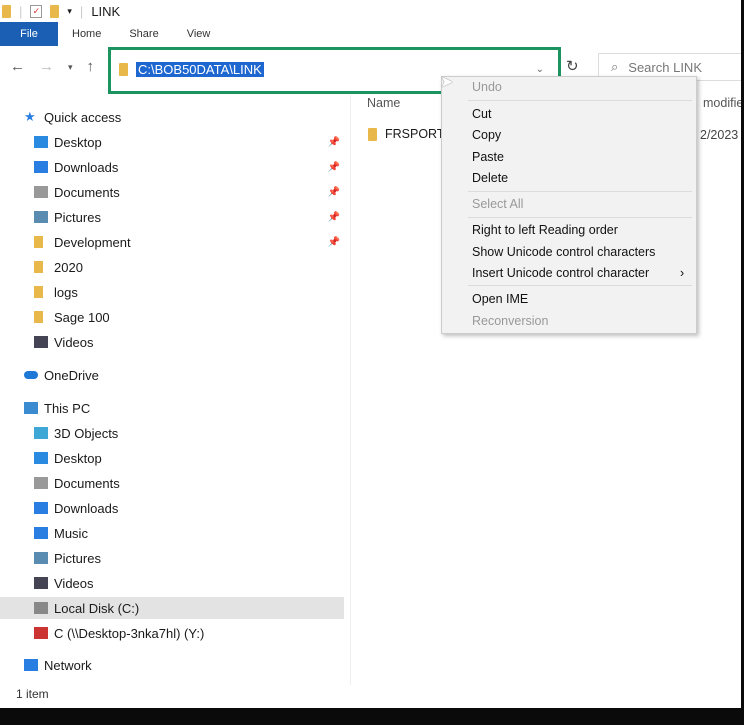  I want to click on sidebar-item: Pictures 📌, so click(172, 217).